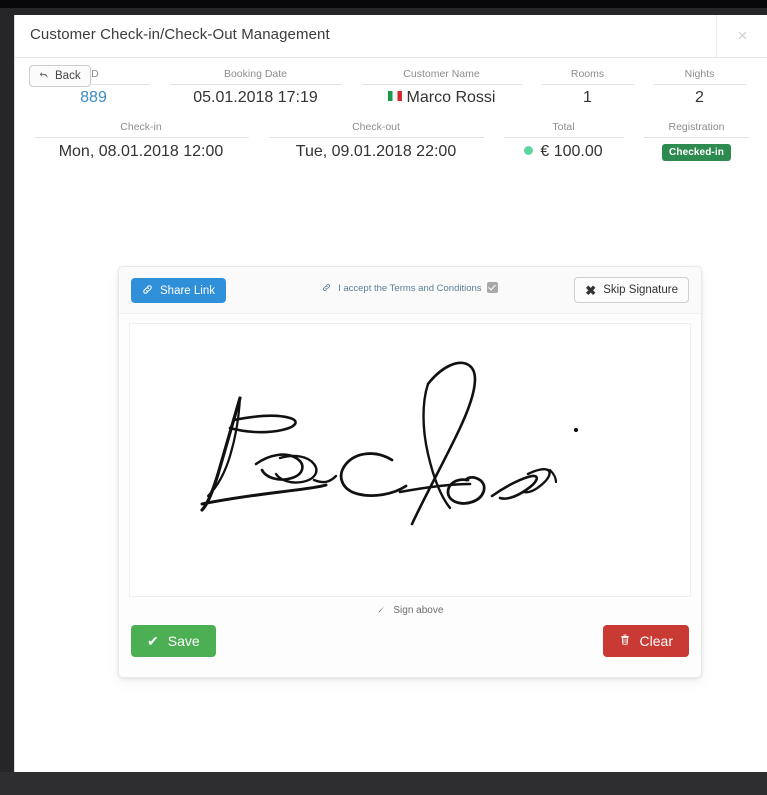 This screenshot has height=795, width=767. What do you see at coordinates (741, 36) in the screenshot?
I see `close-icon: ×` at bounding box center [741, 36].